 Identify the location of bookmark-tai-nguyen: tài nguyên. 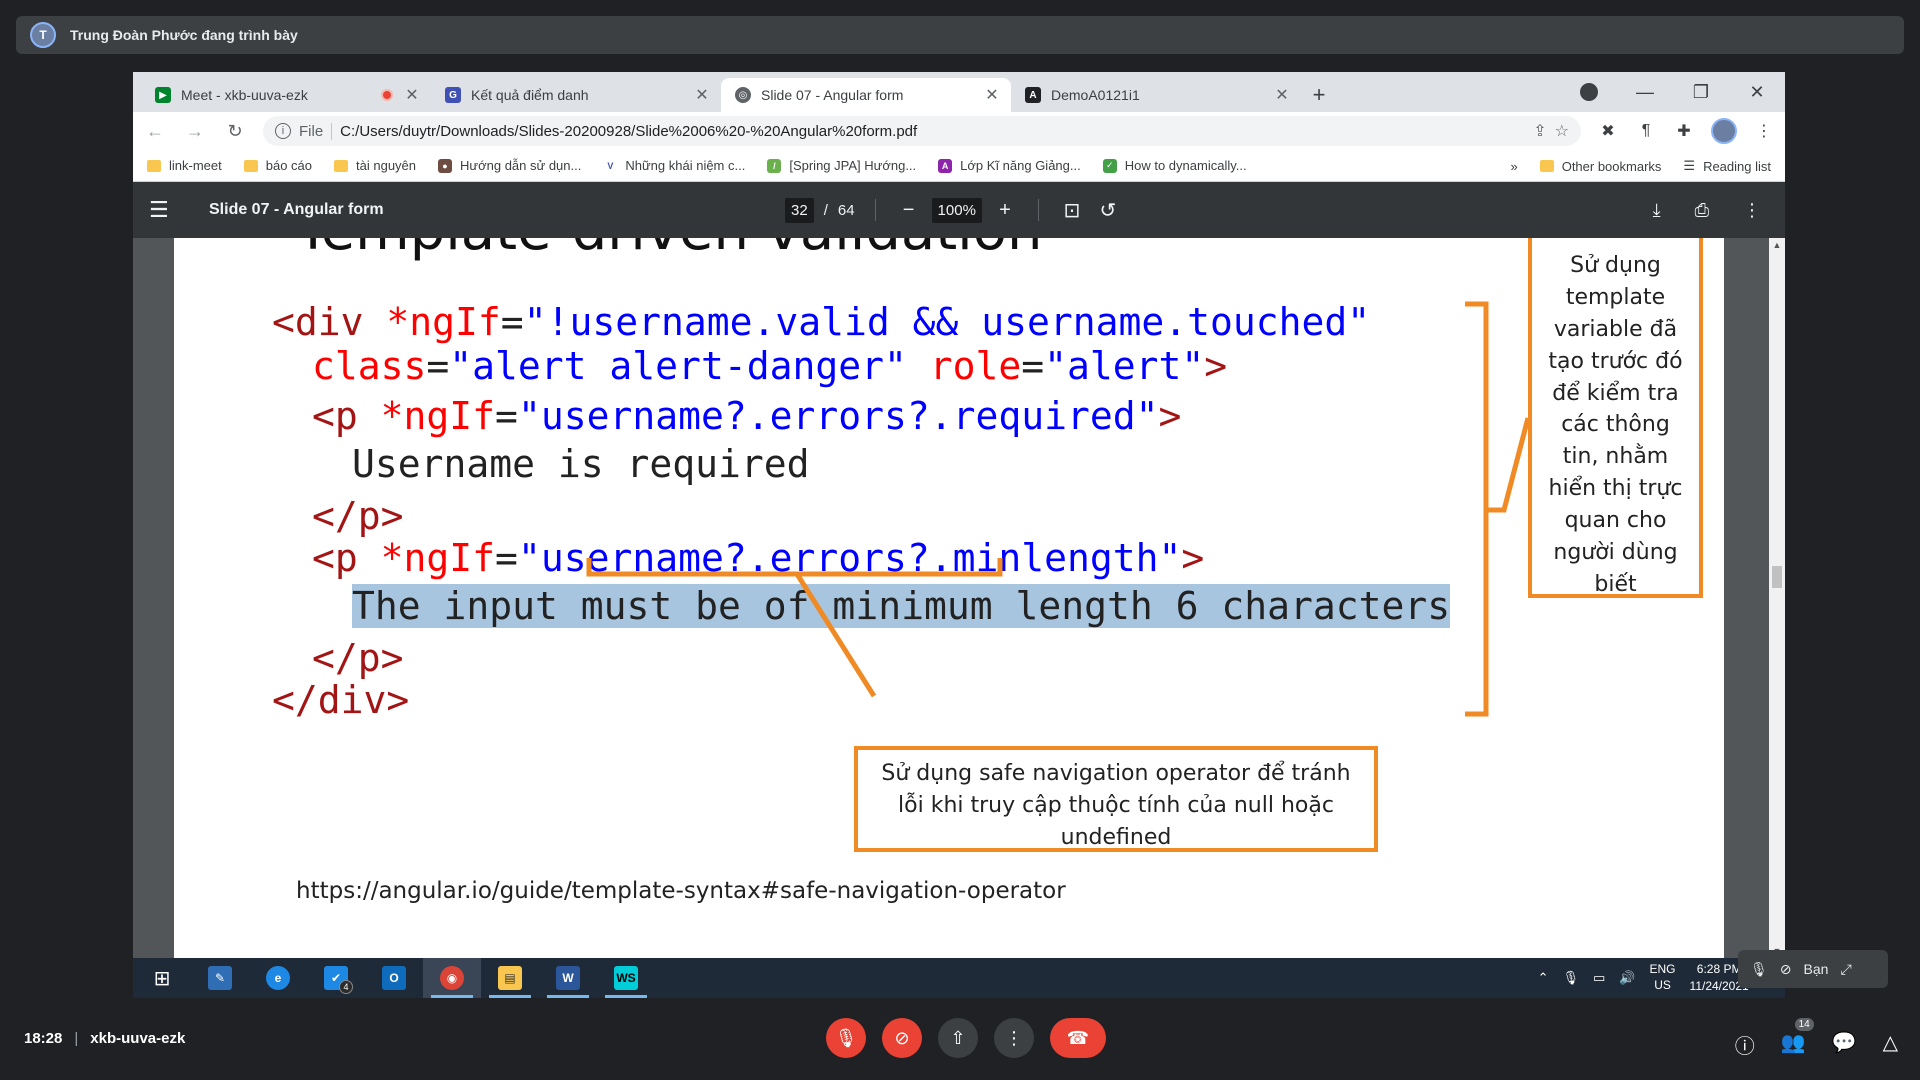
(375, 165).